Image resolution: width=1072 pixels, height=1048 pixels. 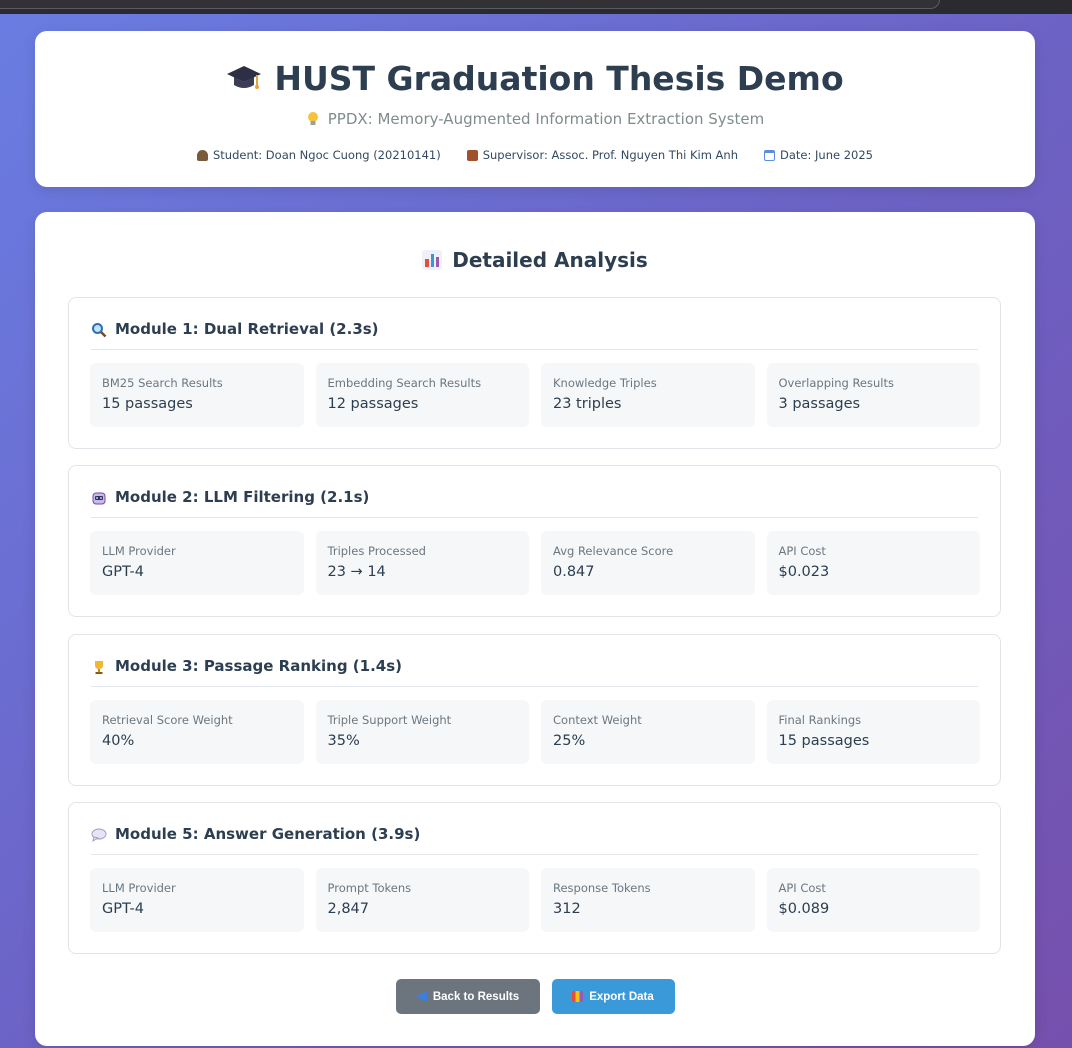 What do you see at coordinates (826, 155) in the screenshot?
I see `date-text: Date: June 2025` at bounding box center [826, 155].